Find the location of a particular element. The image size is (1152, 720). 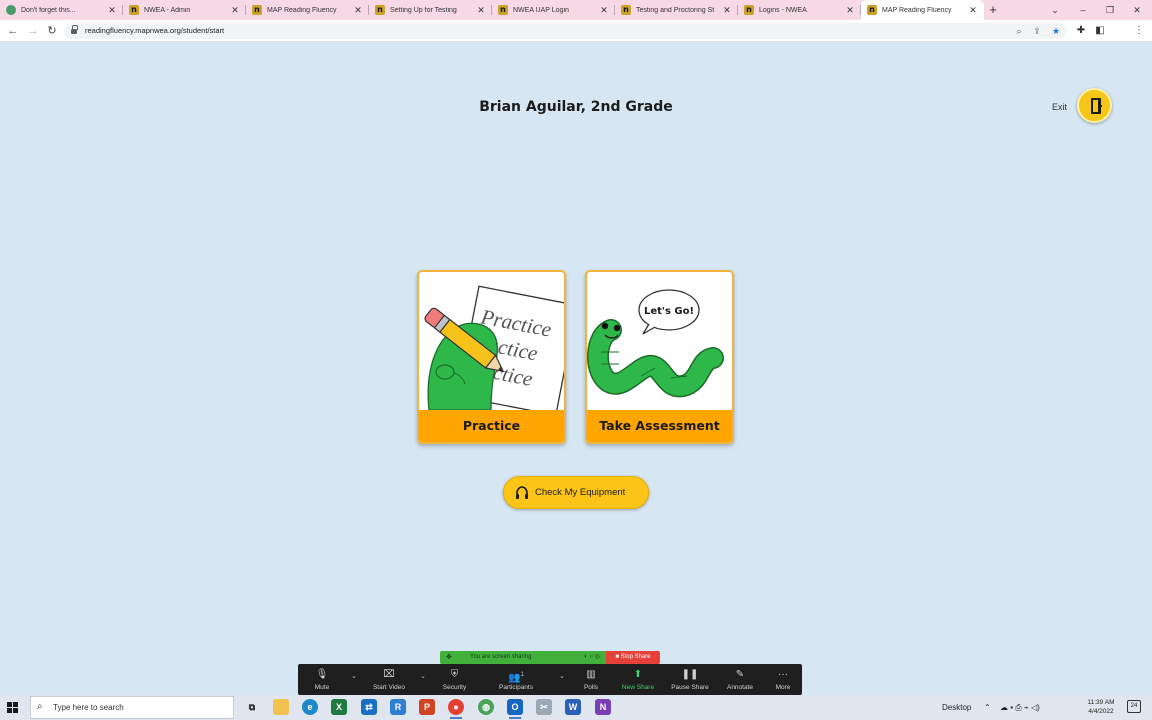

check-equipment-label: Check My Equipment is located at coordinates (580, 492).